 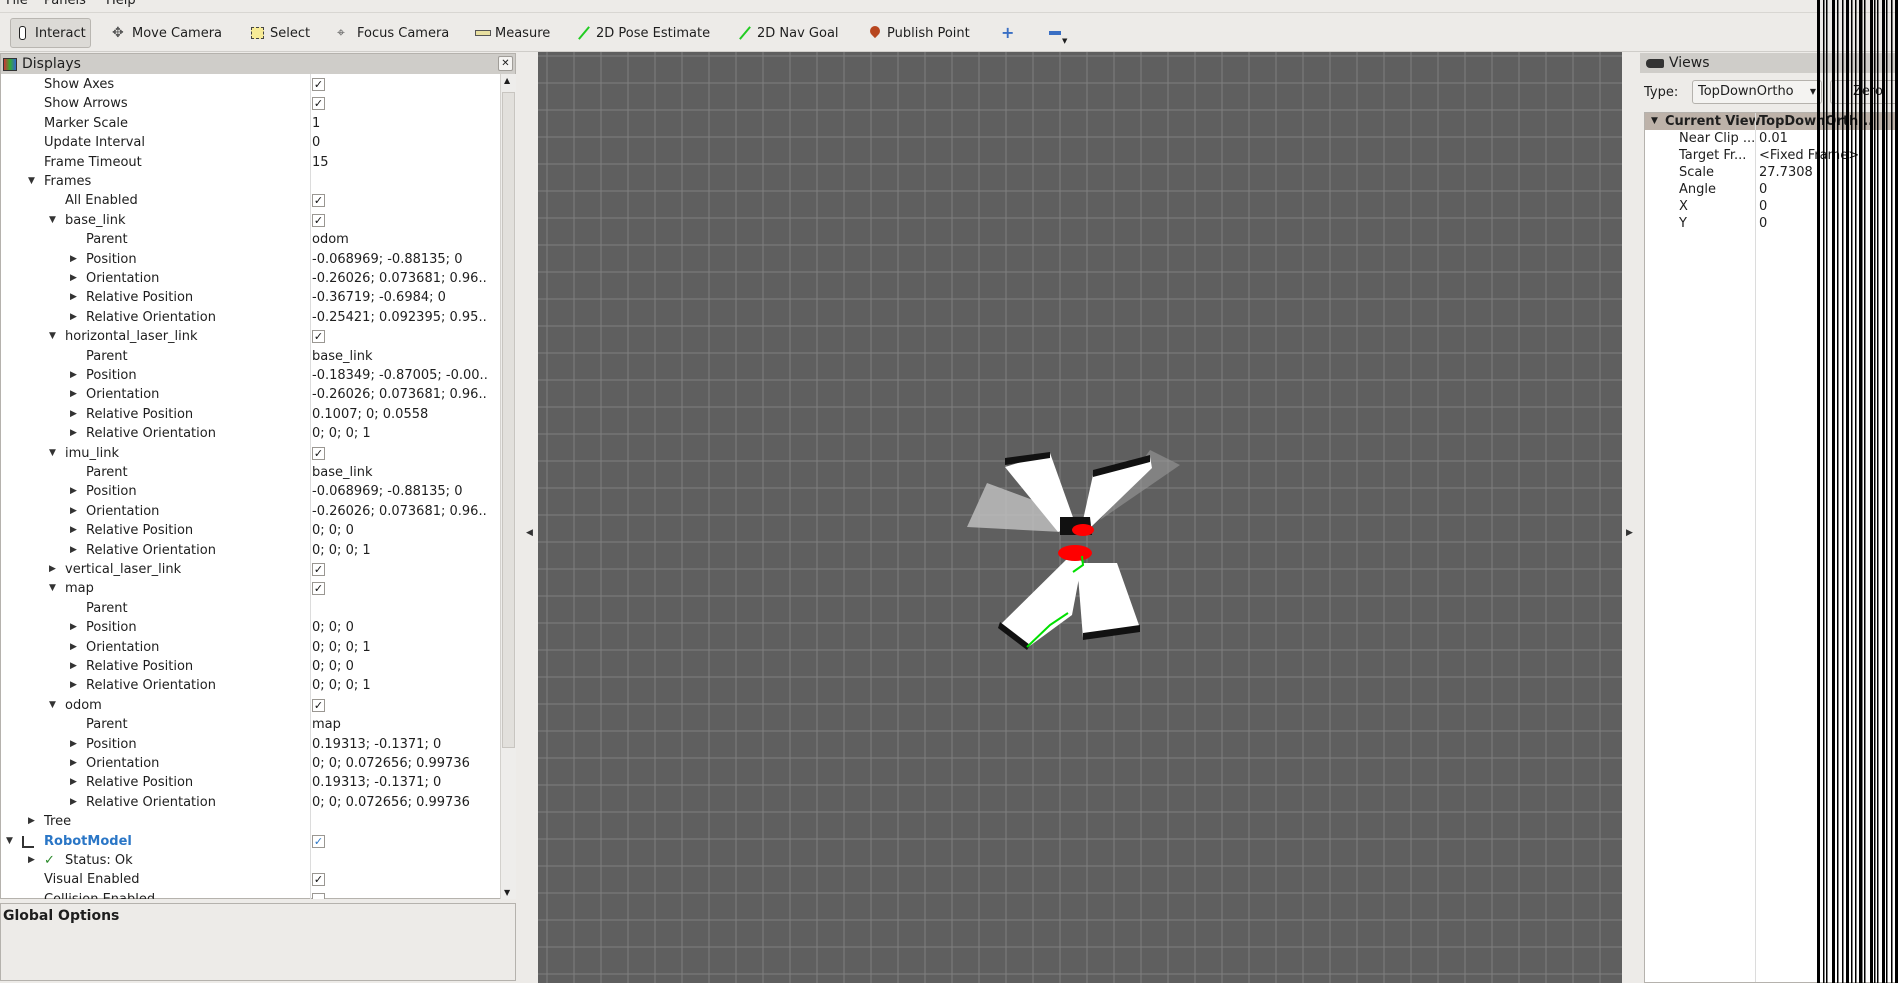 What do you see at coordinates (1008, 33) in the screenshot?
I see `plus-tool-button: +` at bounding box center [1008, 33].